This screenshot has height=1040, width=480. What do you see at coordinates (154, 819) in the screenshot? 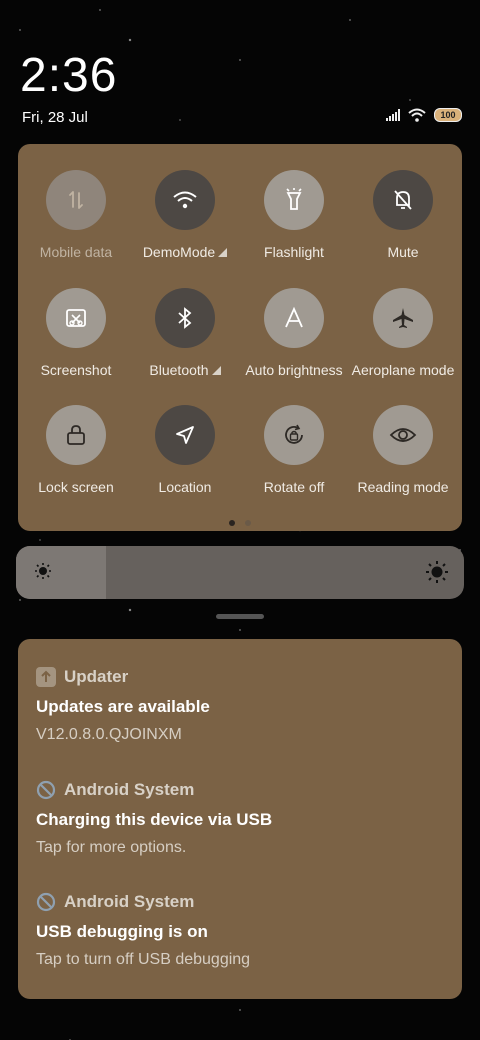
I see `notification-title: Charging this device via USB` at bounding box center [154, 819].